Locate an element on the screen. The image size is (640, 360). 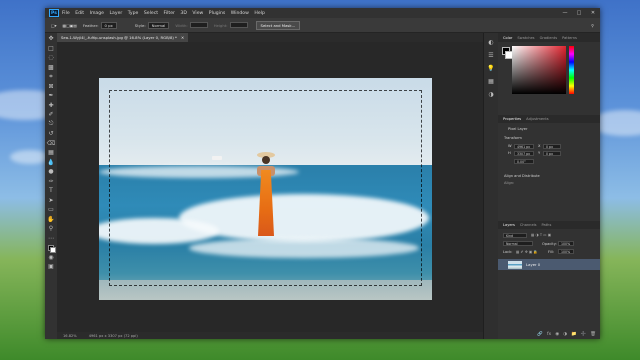
maximize-icon: □ is located at coordinates (579, 13).